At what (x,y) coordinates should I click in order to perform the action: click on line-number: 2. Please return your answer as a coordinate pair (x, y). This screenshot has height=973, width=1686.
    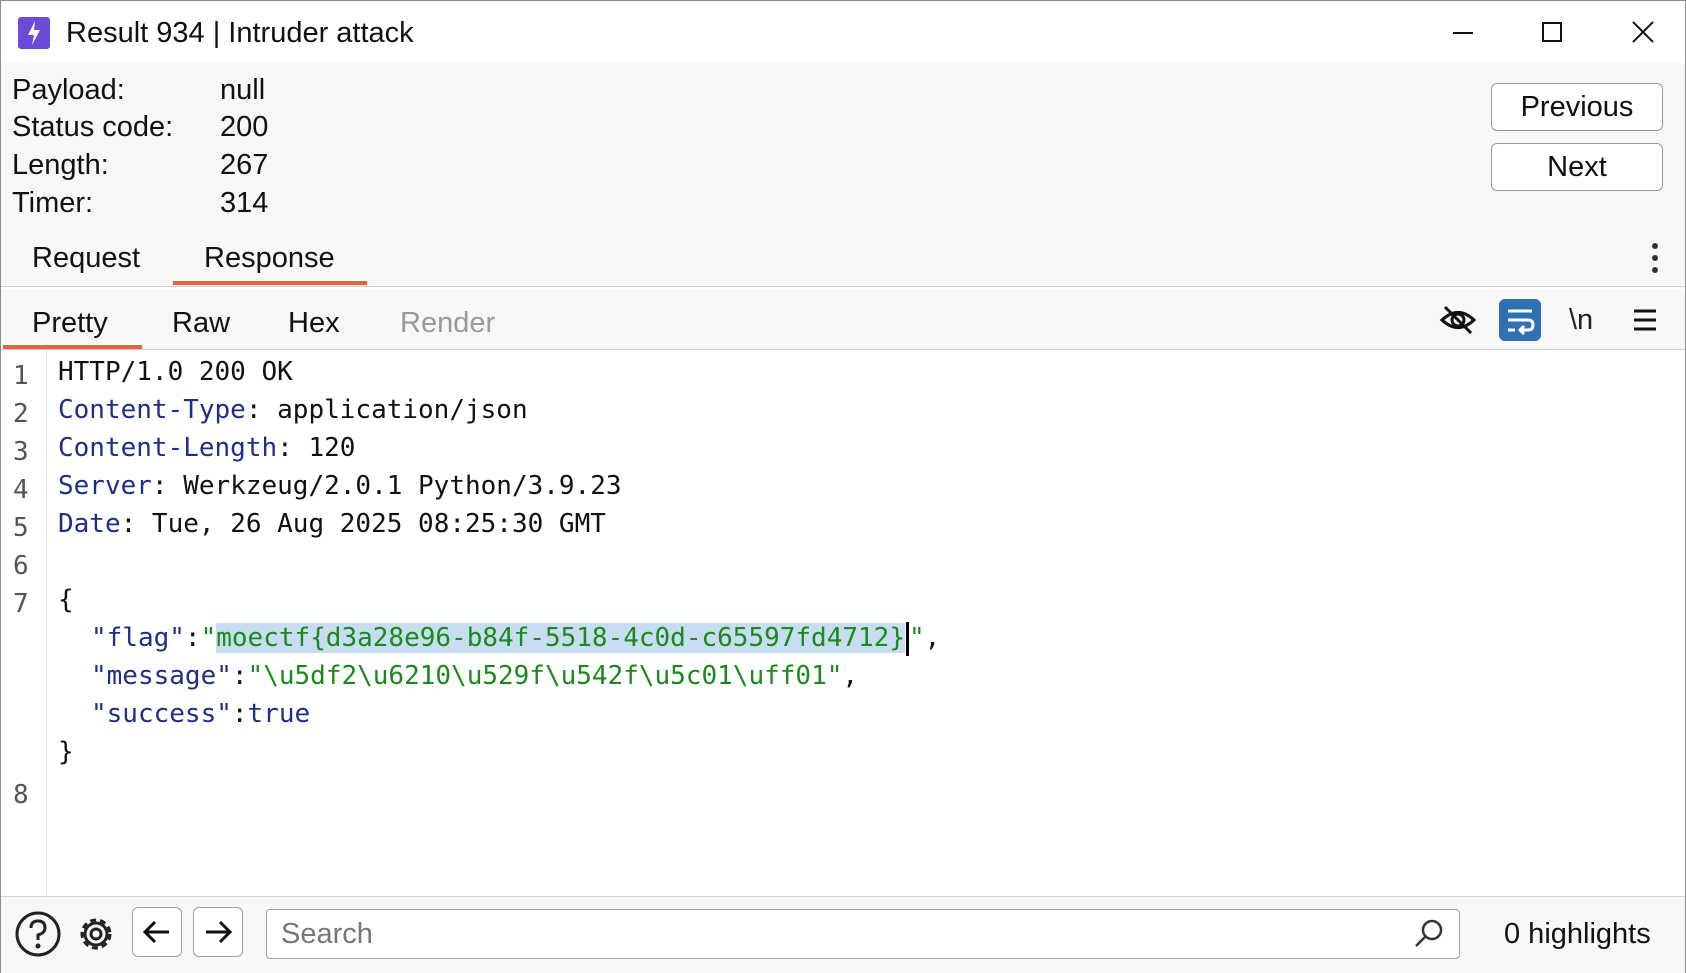
    Looking at the image, I should click on (21, 414).